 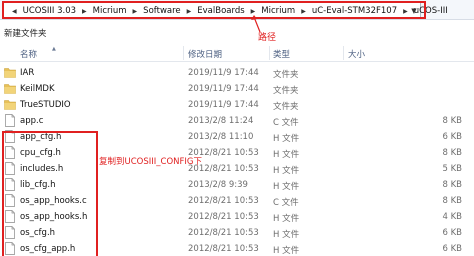 I want to click on new-folder-button: 新建文件夹, so click(x=25, y=33).